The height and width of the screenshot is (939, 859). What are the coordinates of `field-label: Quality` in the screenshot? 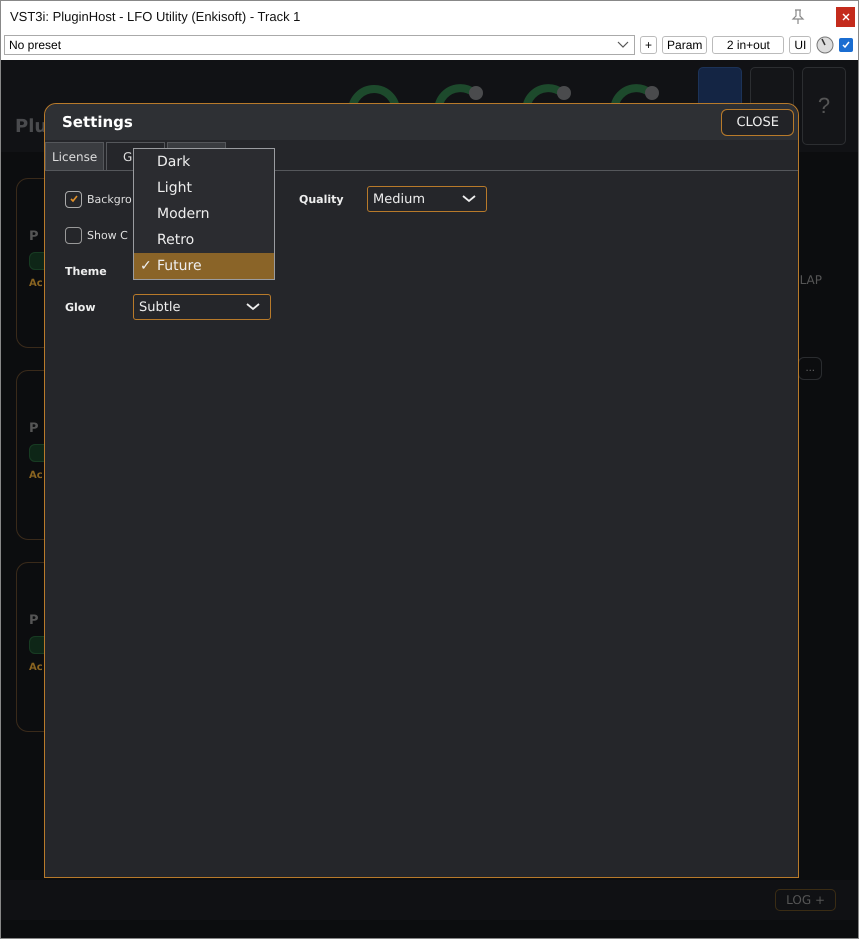 It's located at (322, 199).